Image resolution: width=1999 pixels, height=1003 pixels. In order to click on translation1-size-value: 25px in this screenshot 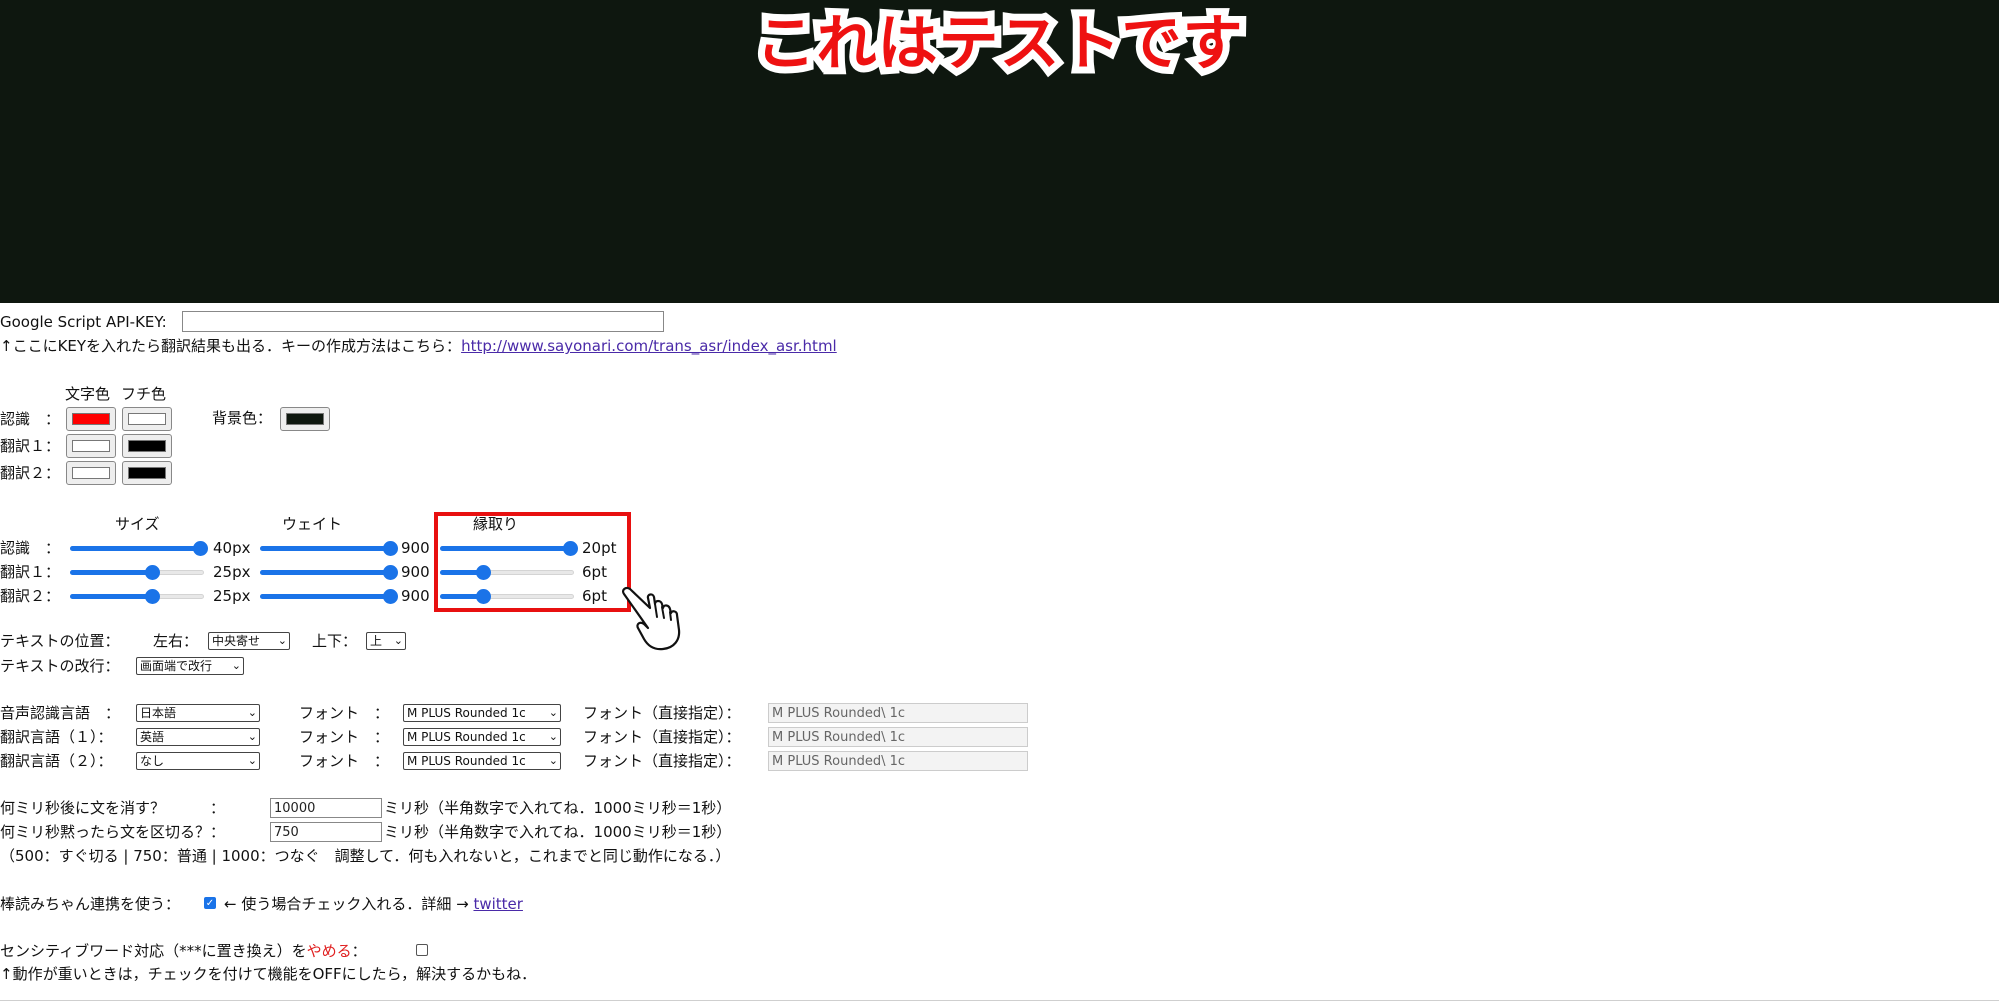, I will do `click(232, 572)`.